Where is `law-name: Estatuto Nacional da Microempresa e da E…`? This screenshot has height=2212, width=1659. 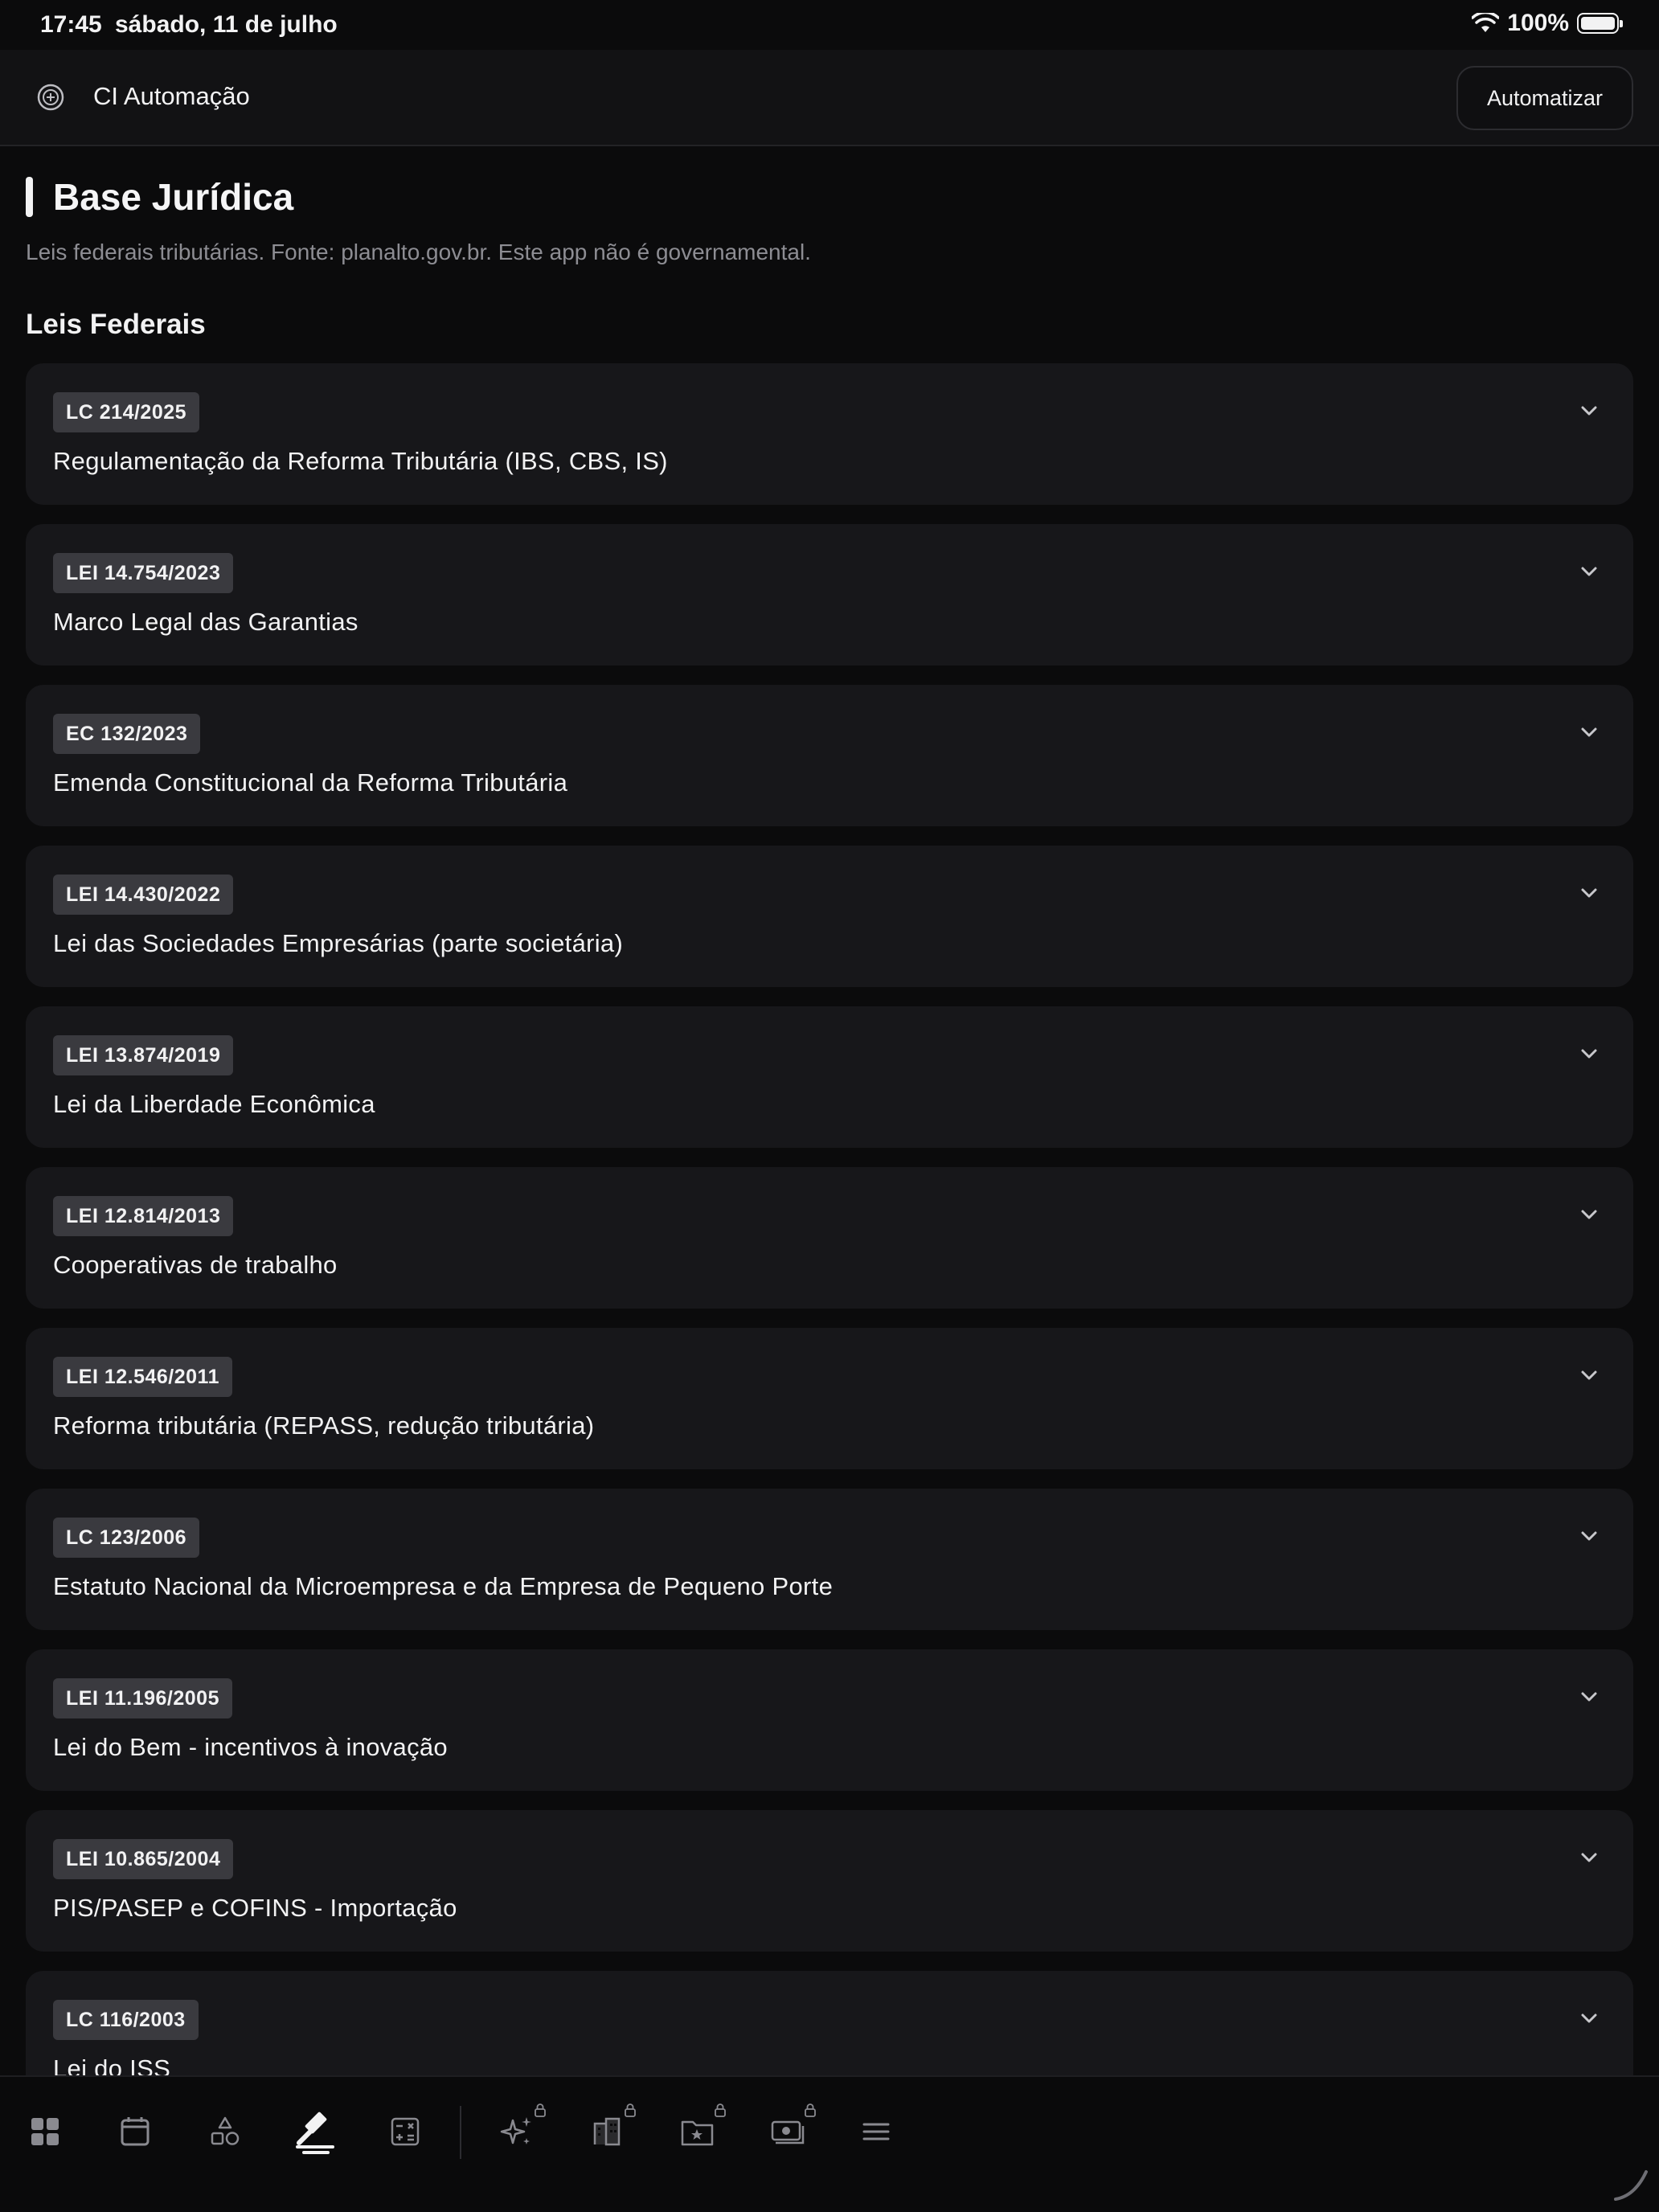
law-name: Estatuto Nacional da Microempresa e da E… is located at coordinates (443, 1586).